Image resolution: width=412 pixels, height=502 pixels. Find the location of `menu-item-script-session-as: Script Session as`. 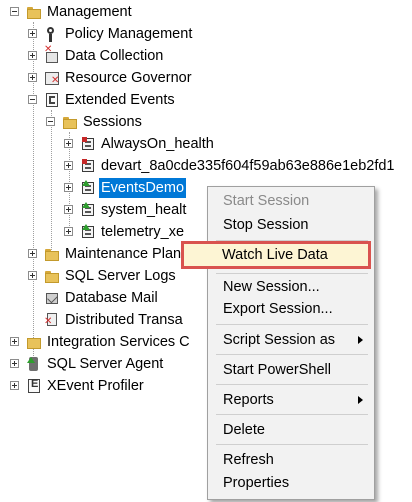

menu-item-script-session-as: Script Session as is located at coordinates (291, 340).